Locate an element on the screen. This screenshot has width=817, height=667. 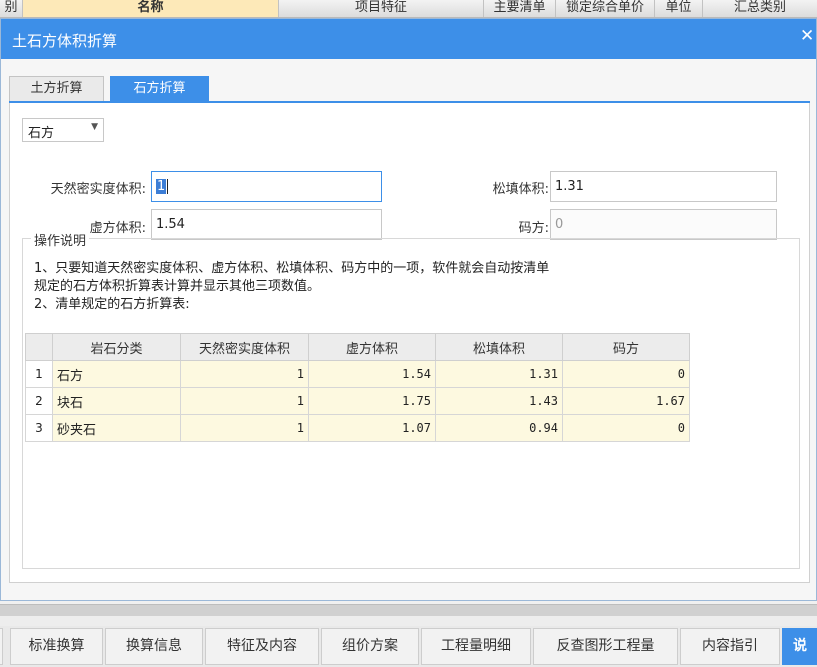
column-header-bar: 别 名称 项目特征 主要清单 锁定综合单价 单位 汇总类别 is located at coordinates (408, 9).